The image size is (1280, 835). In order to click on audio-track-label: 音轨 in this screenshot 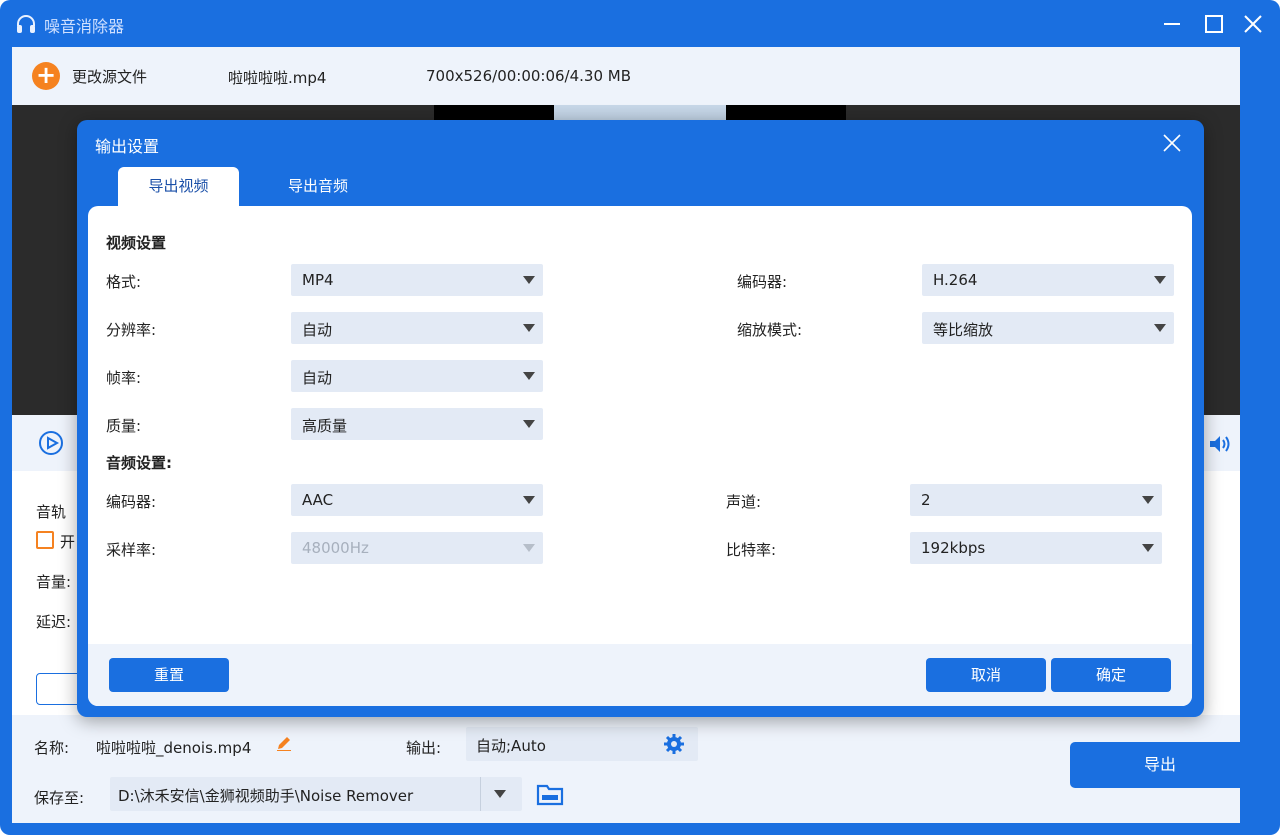, I will do `click(51, 512)`.